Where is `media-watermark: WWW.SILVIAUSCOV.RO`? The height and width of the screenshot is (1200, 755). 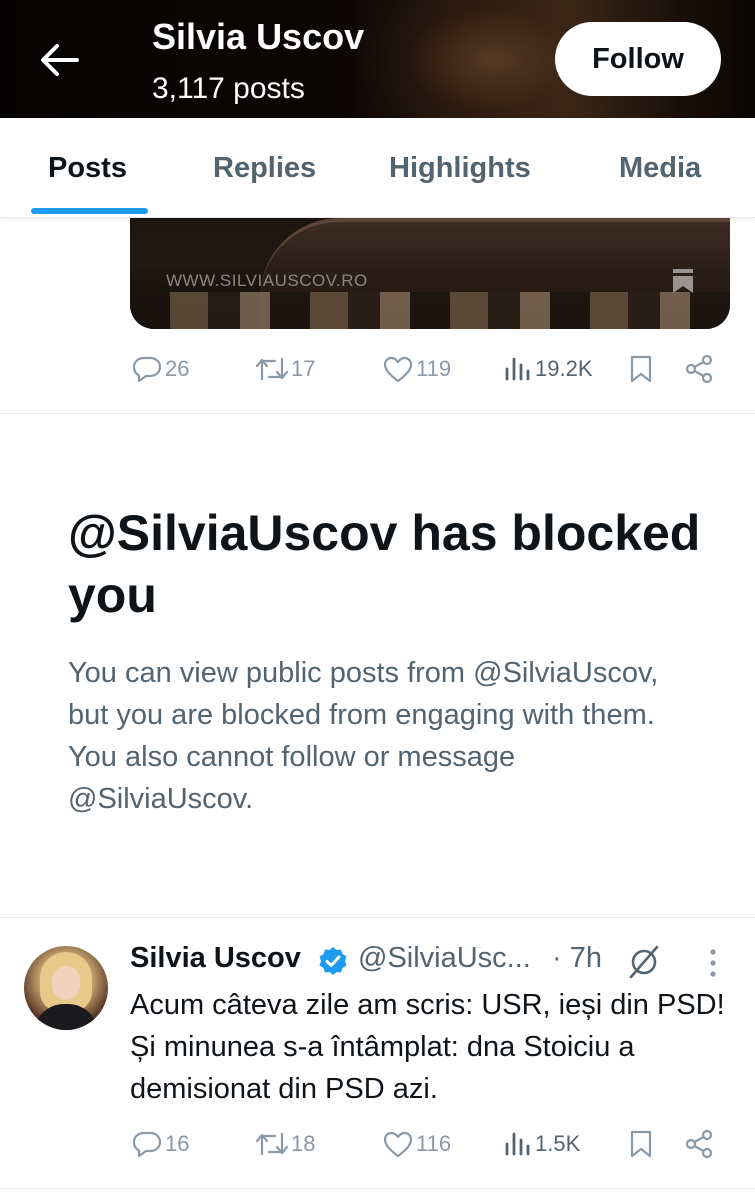 media-watermark: WWW.SILVIAUSCOV.RO is located at coordinates (267, 280).